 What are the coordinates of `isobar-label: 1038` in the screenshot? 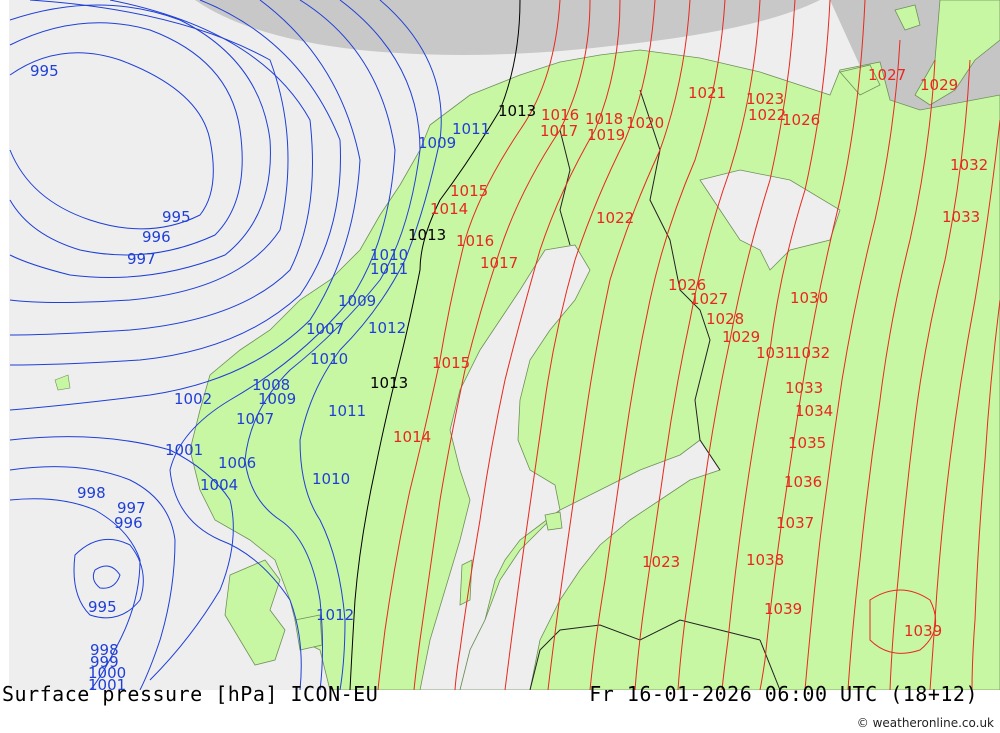 It's located at (765, 560).